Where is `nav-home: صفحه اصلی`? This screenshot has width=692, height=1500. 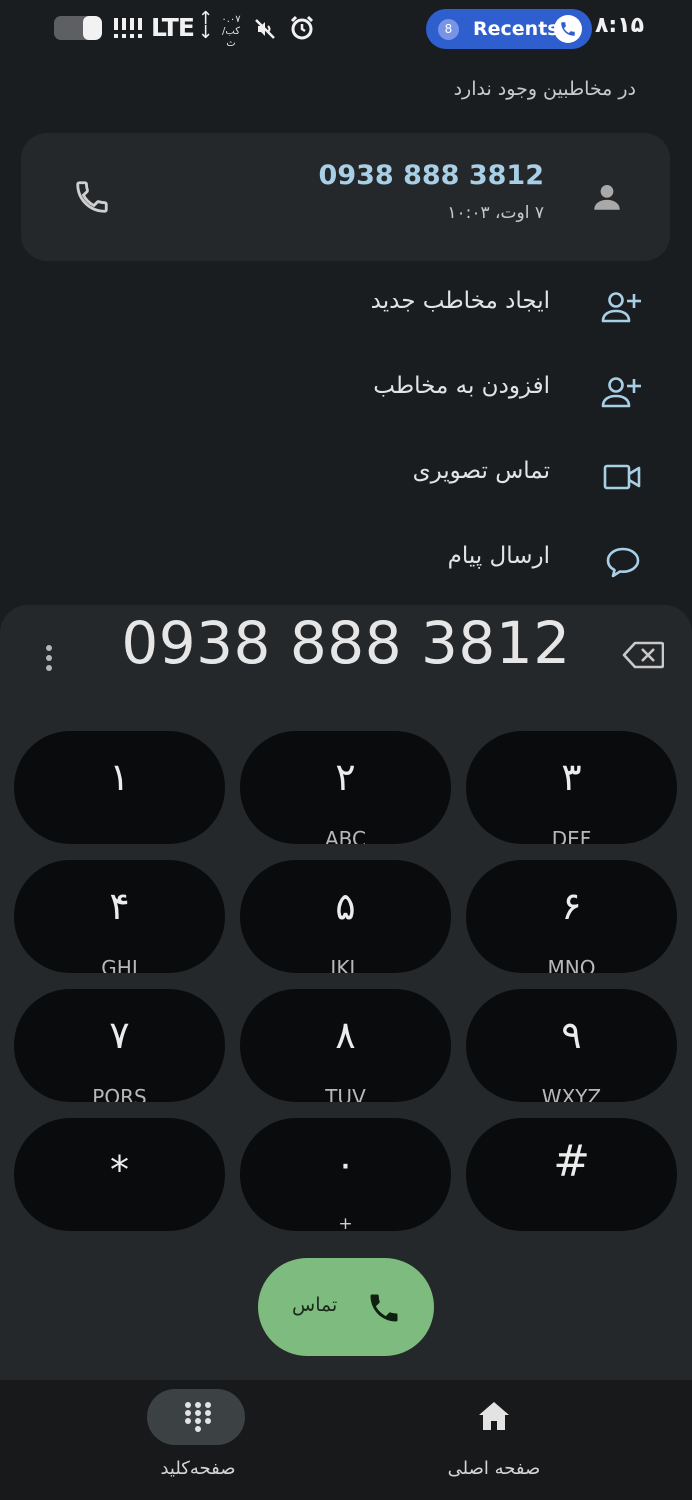 nav-home: صفحه اصلی is located at coordinates (494, 1440).